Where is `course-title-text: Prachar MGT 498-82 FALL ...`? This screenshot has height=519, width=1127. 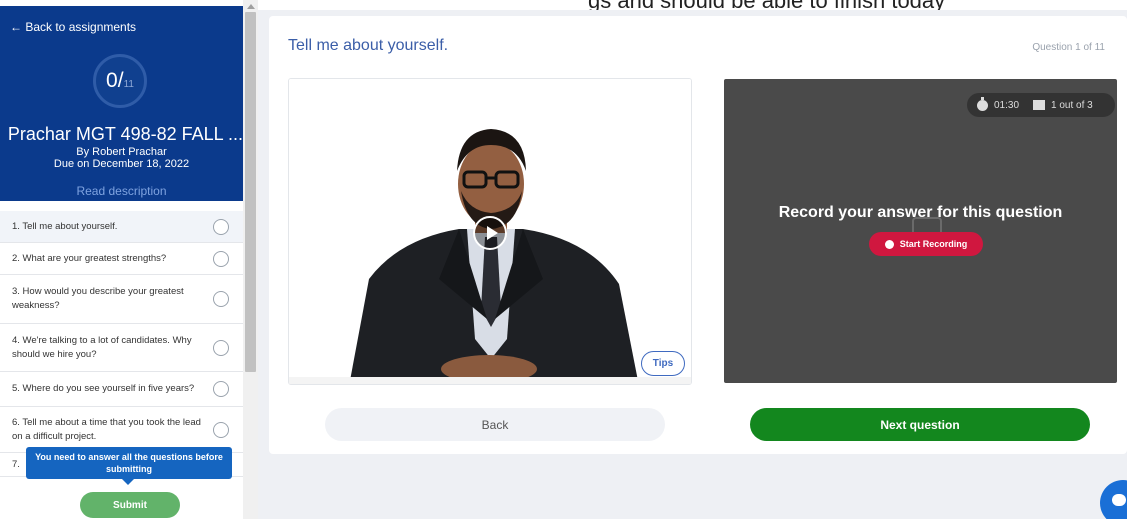 course-title-text: Prachar MGT 498-82 FALL ... is located at coordinates (125, 134).